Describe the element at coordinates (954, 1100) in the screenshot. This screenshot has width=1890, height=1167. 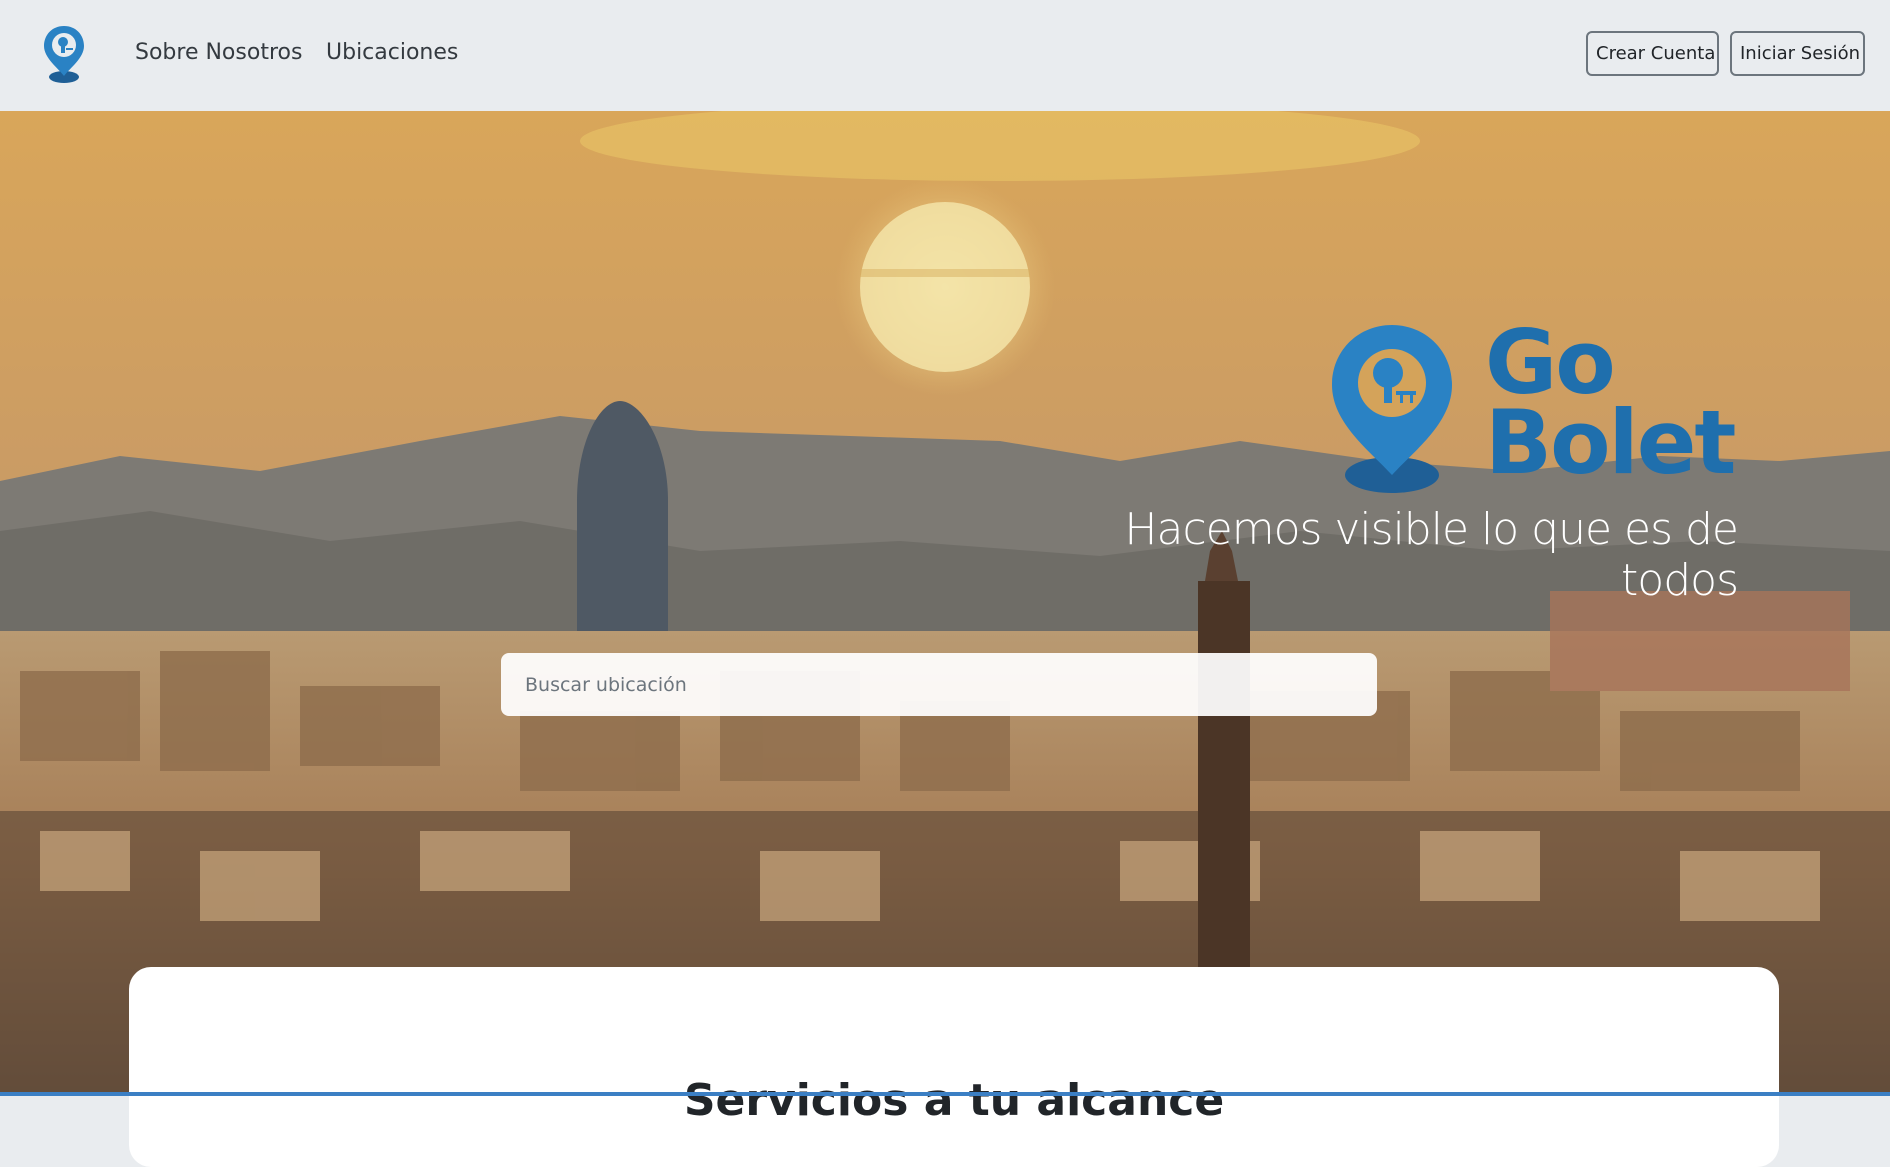
I see `services-title: Servicios a tu alcance` at that location.